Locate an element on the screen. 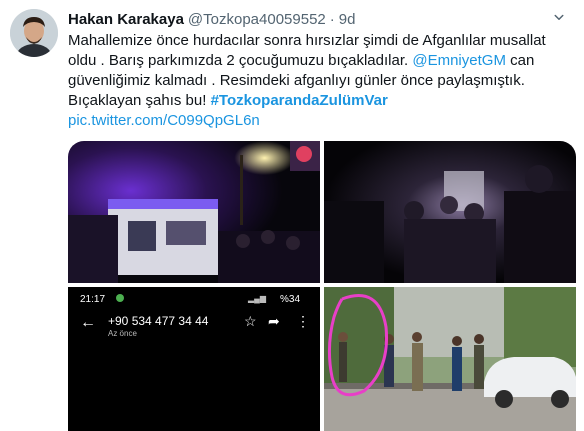 The height and width of the screenshot is (431, 584). tweet-header: Hakan Karakaya @Tozkopa40059552 · 9d is located at coordinates (316, 19).